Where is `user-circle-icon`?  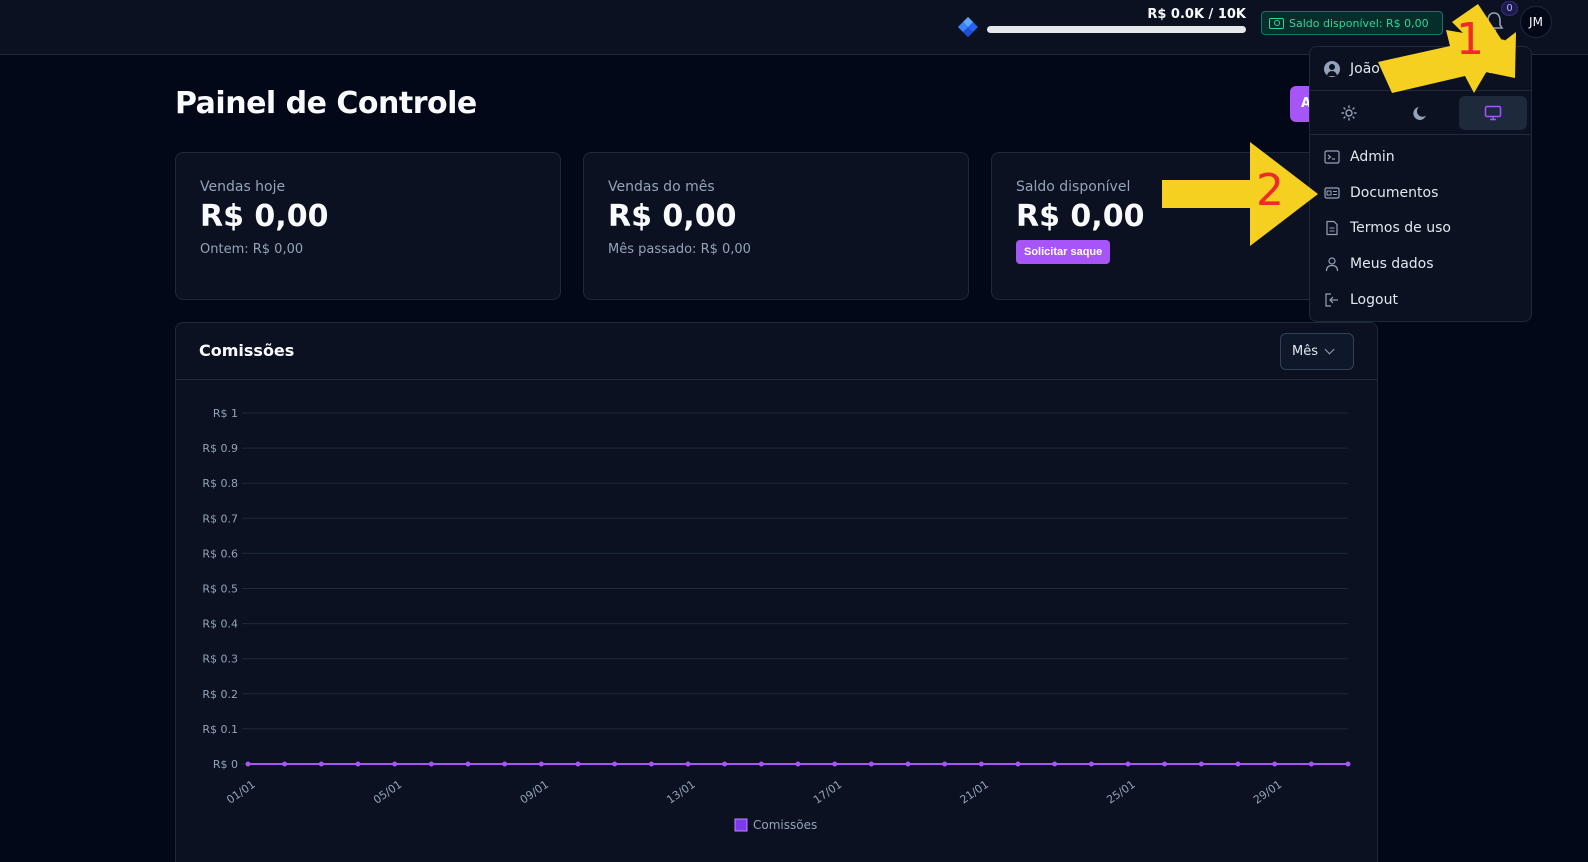
user-circle-icon is located at coordinates (1332, 68).